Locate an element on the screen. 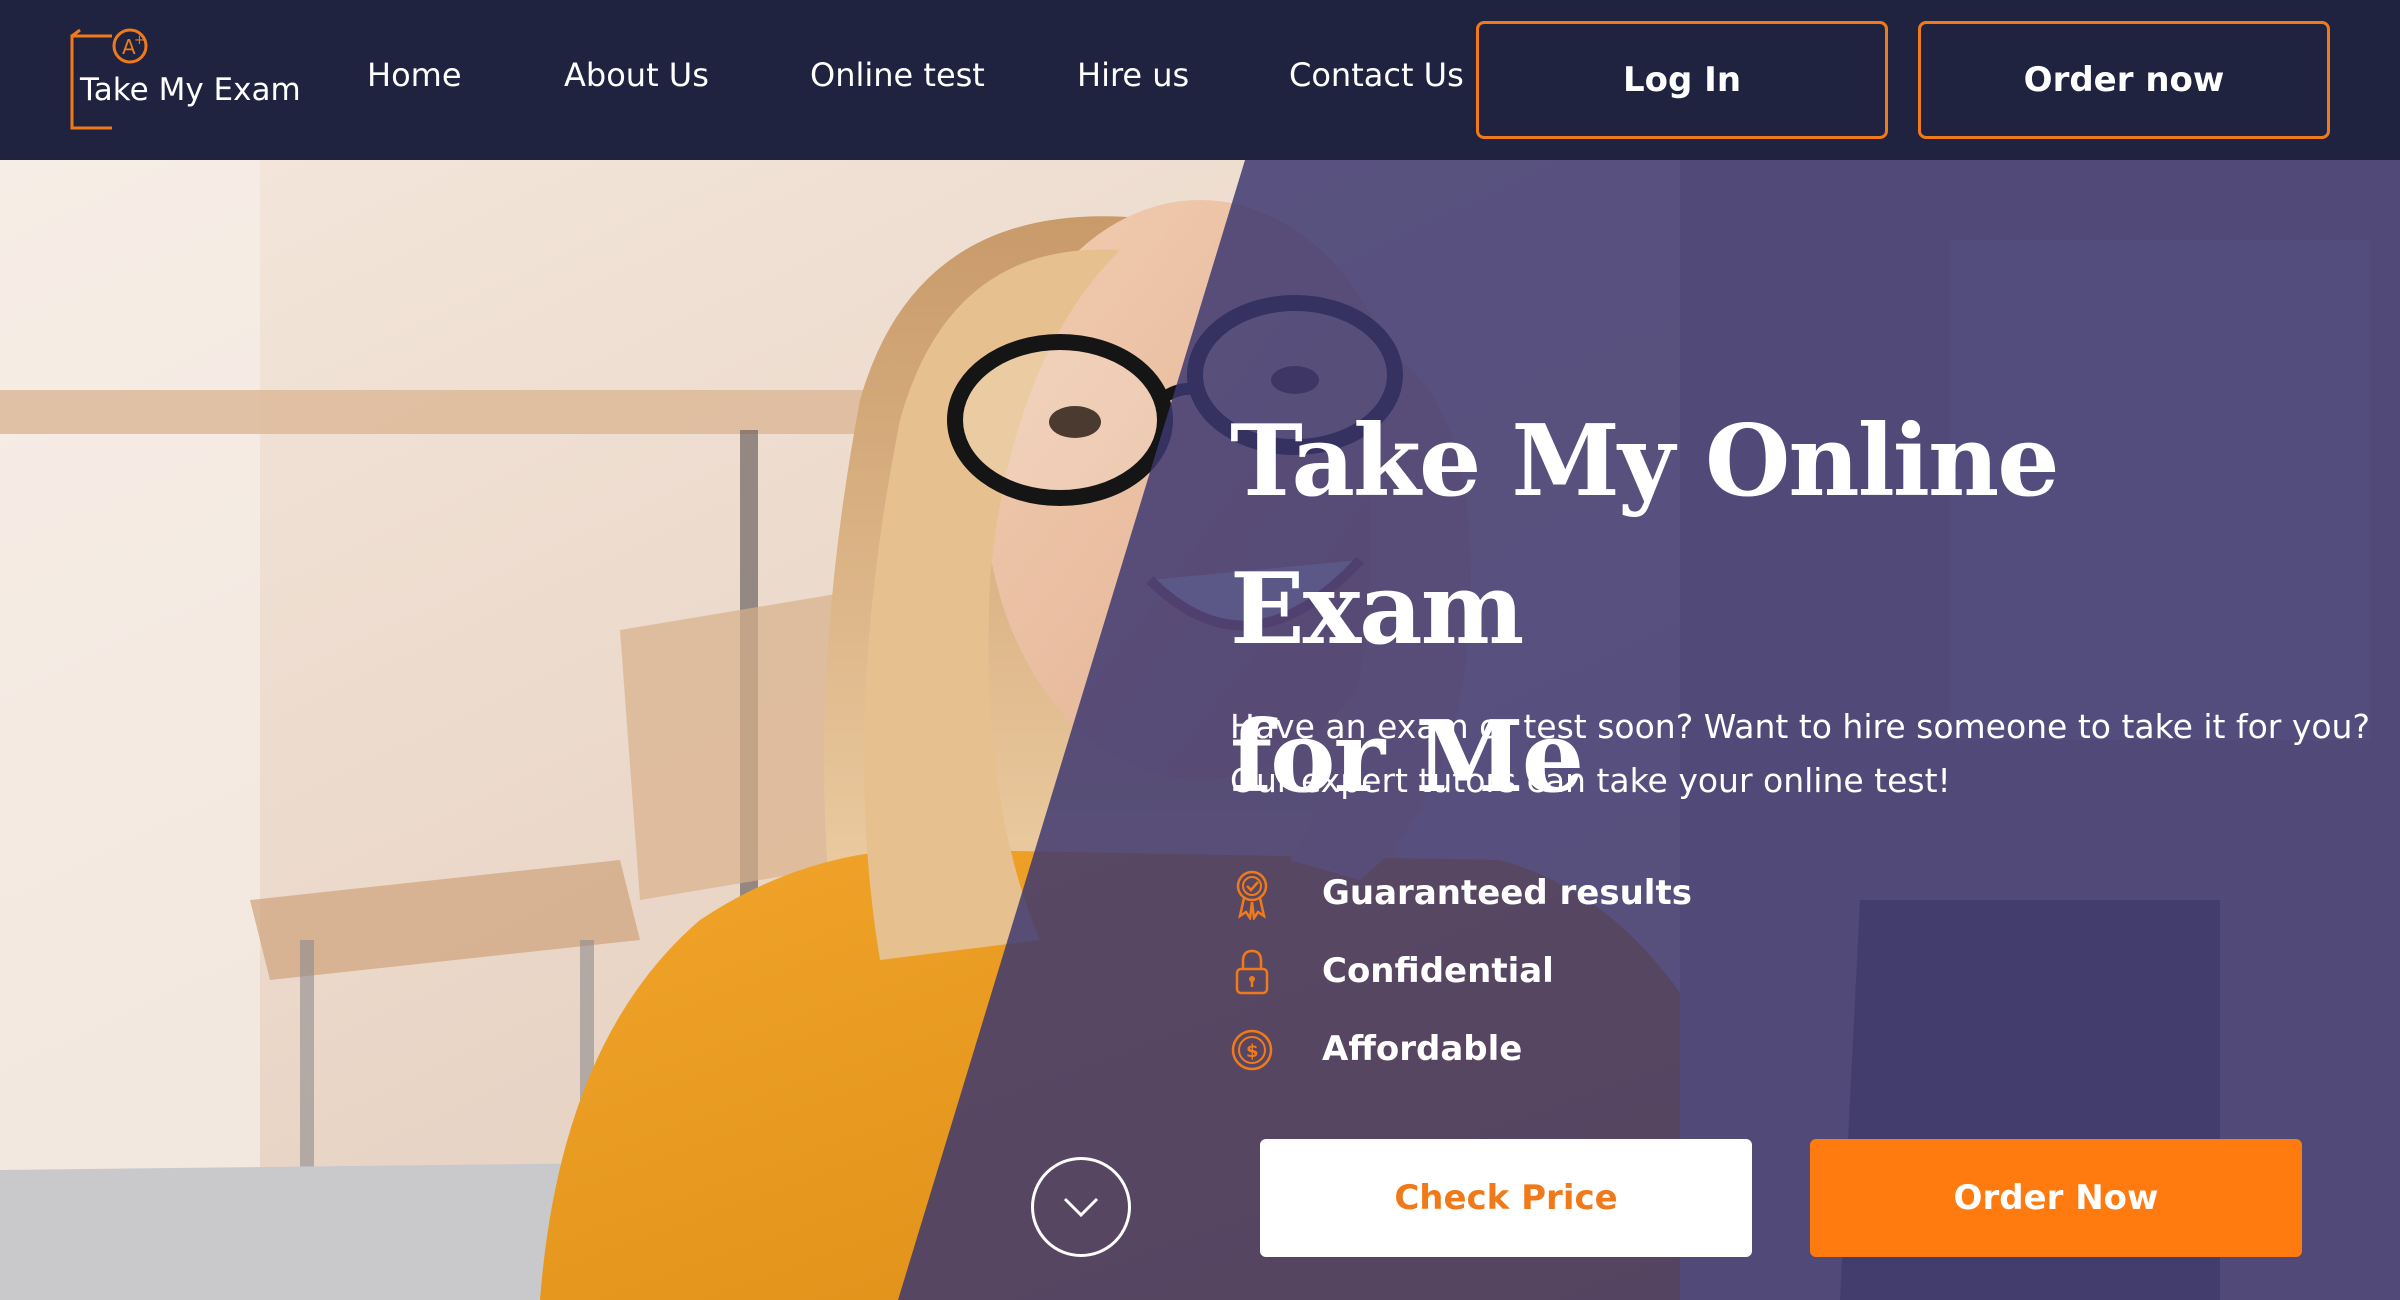  order-now-button: Order Now is located at coordinates (2056, 1198).